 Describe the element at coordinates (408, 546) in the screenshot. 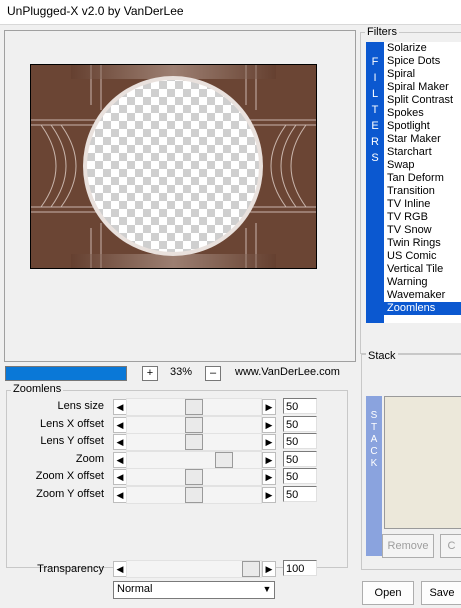

I see `remove-button: Remove` at that location.